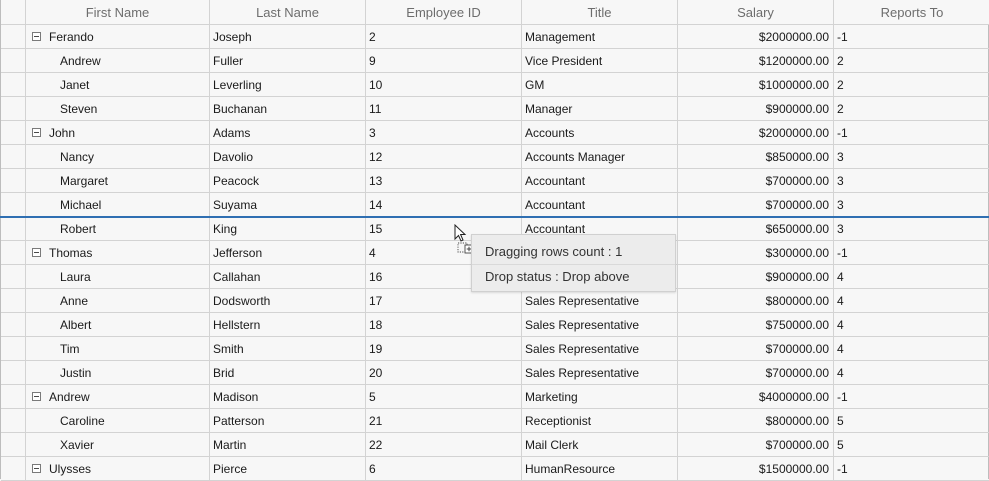 The width and height of the screenshot is (989, 481). I want to click on header-last-name: Last Name, so click(288, 12).